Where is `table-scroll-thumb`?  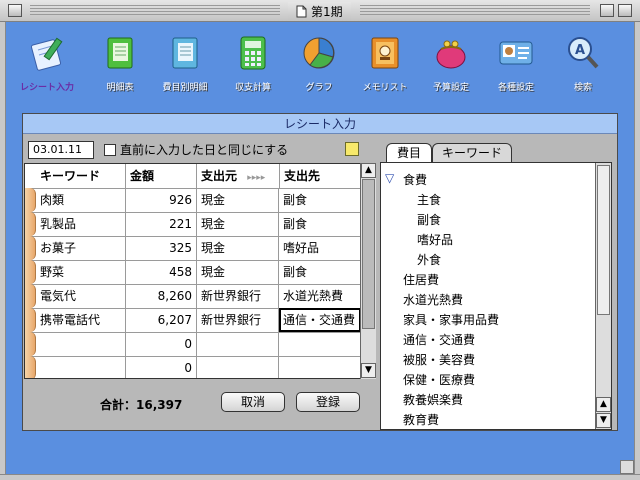 table-scroll-thumb is located at coordinates (368, 254).